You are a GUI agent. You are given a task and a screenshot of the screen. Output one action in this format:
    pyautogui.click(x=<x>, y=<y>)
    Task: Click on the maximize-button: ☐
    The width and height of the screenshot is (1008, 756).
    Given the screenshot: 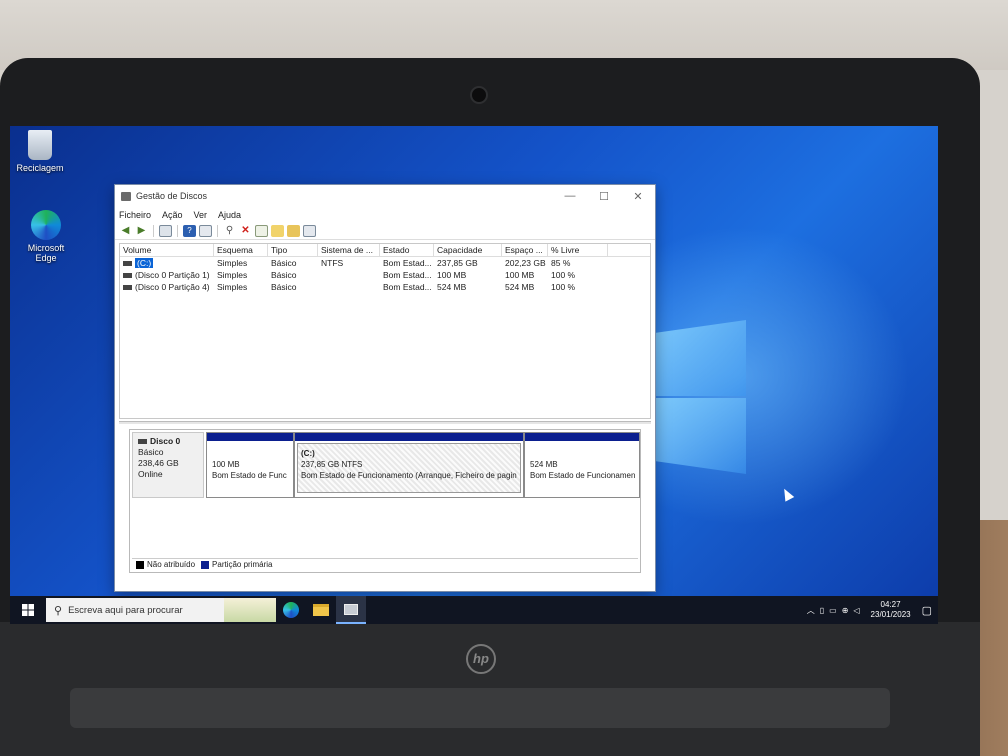 What is the action you would take?
    pyautogui.click(x=604, y=196)
    